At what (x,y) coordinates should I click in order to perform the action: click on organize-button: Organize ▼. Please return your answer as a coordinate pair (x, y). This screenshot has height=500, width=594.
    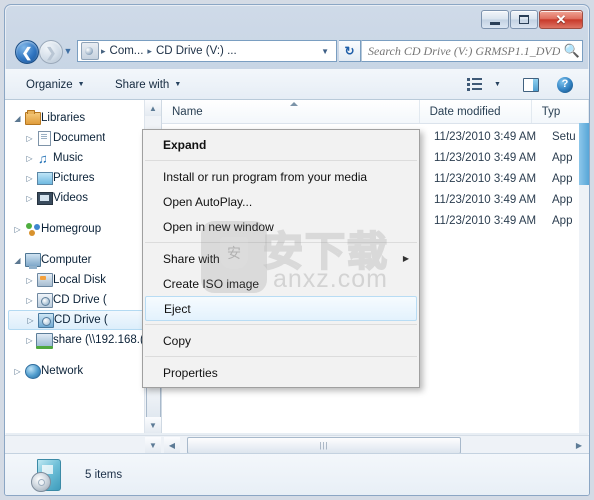
    Looking at the image, I should click on (55, 84).